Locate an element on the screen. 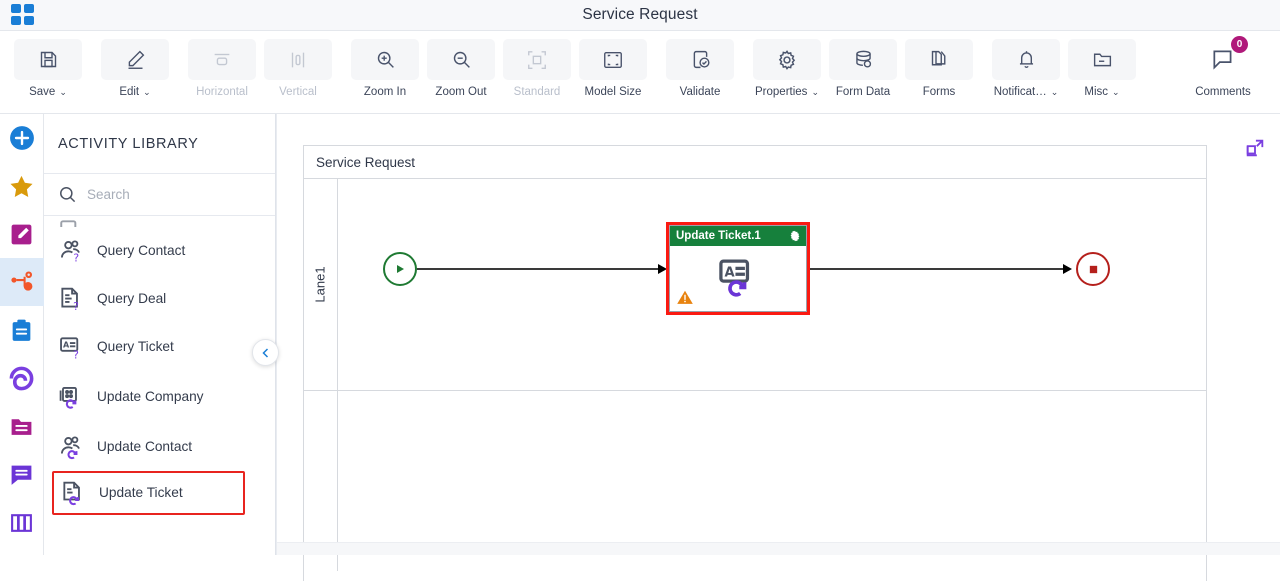 The width and height of the screenshot is (1280, 581). list-item-query-ticket: A ? Query Ticket is located at coordinates (159, 347).